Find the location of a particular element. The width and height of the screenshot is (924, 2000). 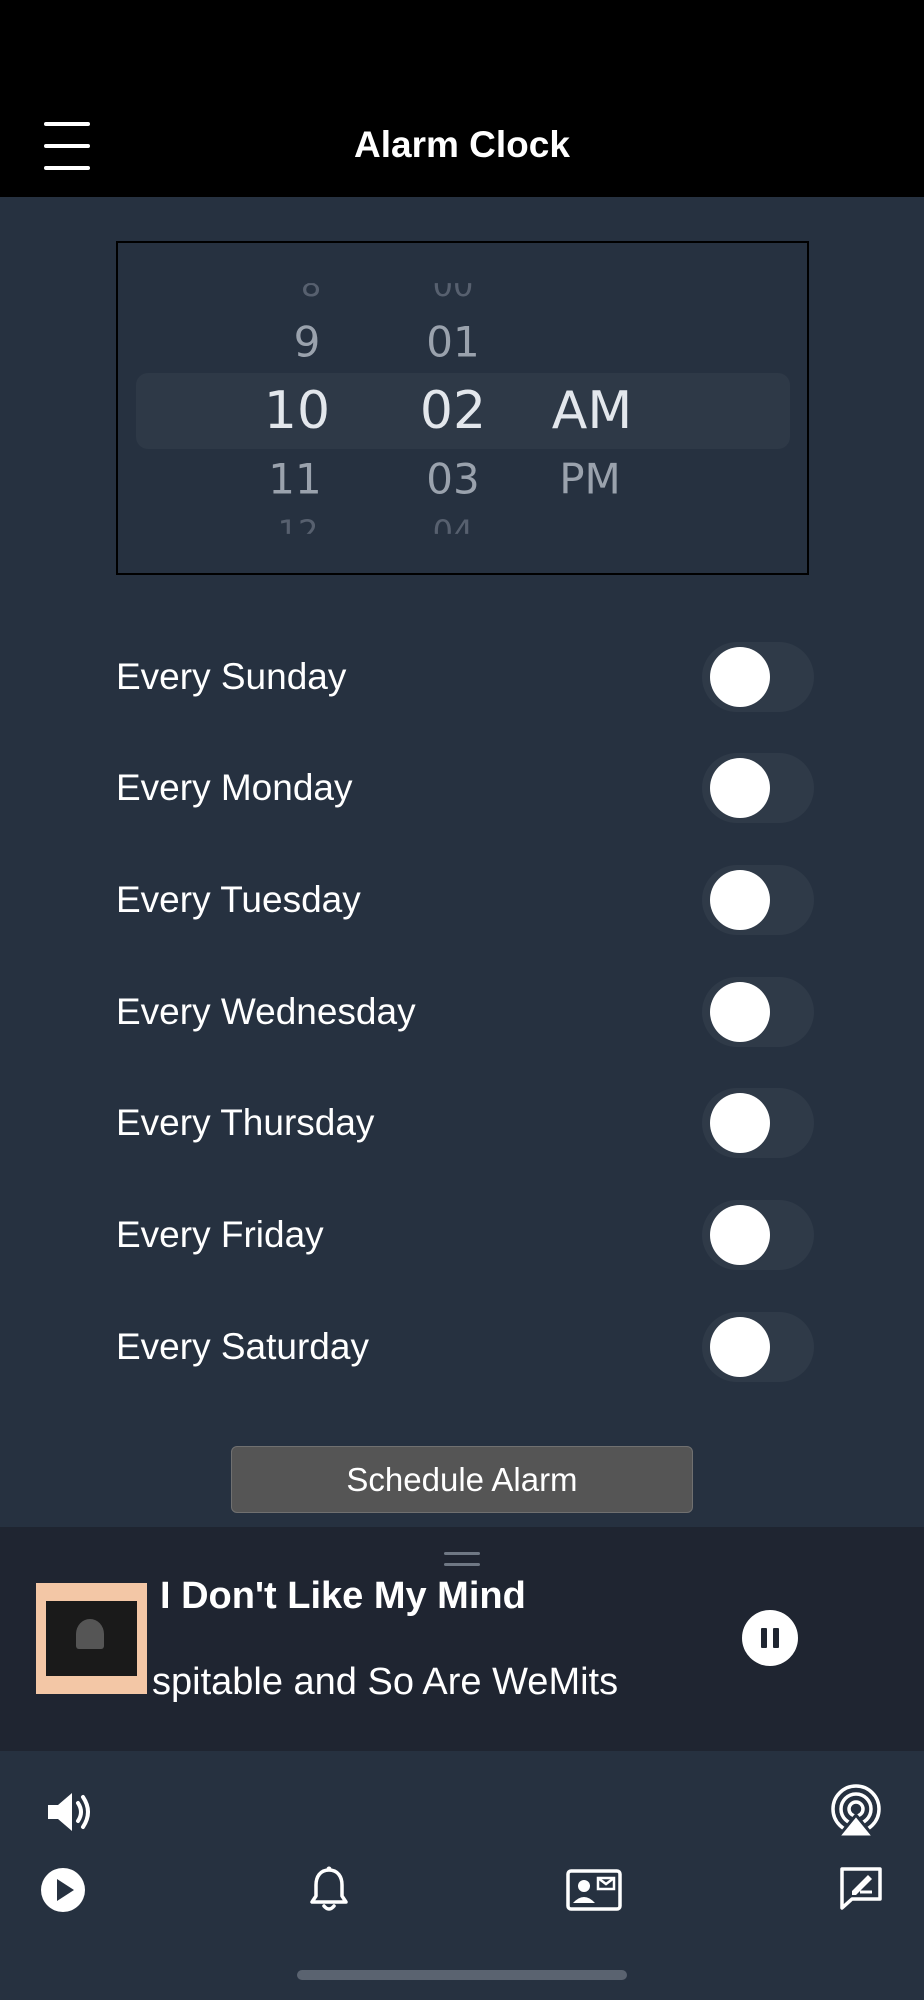

album-art is located at coordinates (91, 1638).